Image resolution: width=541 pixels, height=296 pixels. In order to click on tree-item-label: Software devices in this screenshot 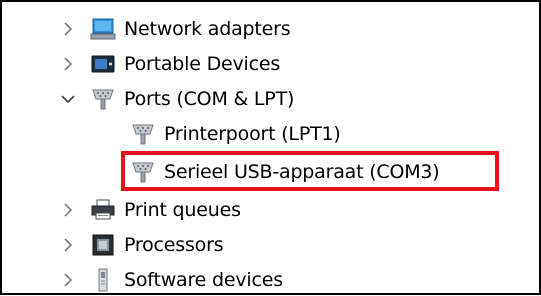, I will do `click(203, 280)`.